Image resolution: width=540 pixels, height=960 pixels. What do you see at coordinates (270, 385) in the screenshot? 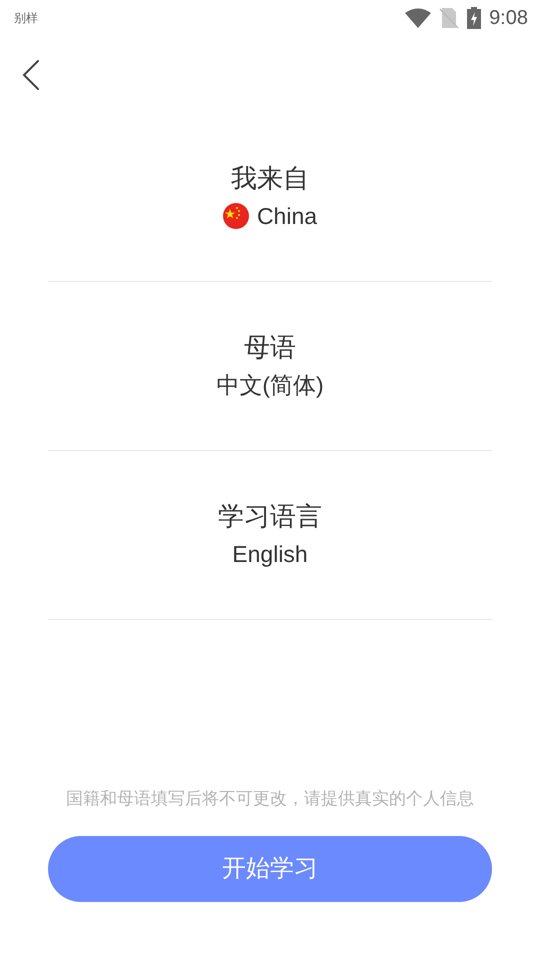
I see `field-value: 中文(简体)` at bounding box center [270, 385].